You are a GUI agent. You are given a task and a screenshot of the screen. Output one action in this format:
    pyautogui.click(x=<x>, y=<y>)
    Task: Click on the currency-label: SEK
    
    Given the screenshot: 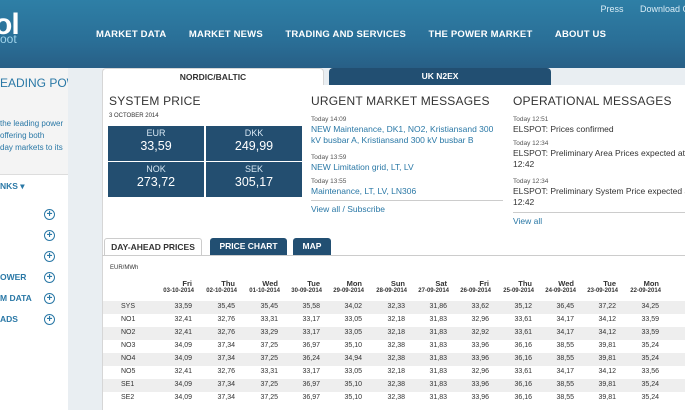 What is the action you would take?
    pyautogui.click(x=253, y=169)
    